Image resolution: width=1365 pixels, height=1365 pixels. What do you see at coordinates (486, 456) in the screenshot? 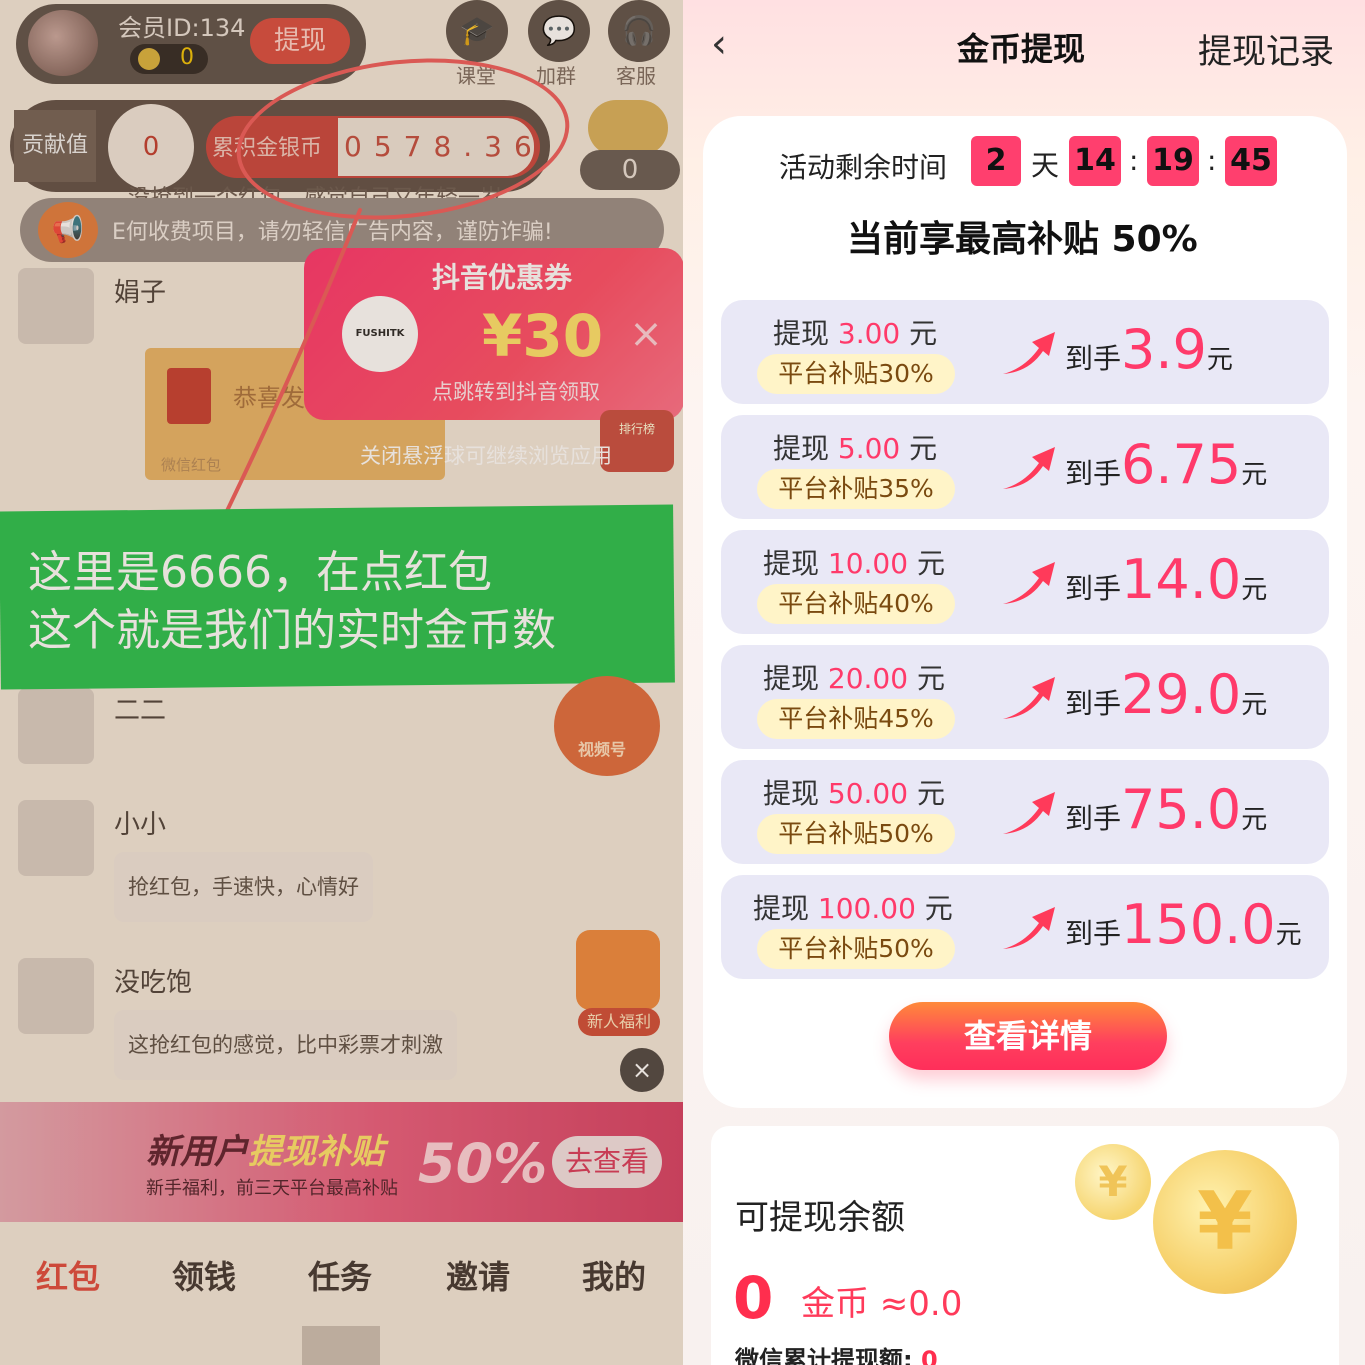
I see `close-float-hint: 关闭悬浮球可继续浏览应用` at bounding box center [486, 456].